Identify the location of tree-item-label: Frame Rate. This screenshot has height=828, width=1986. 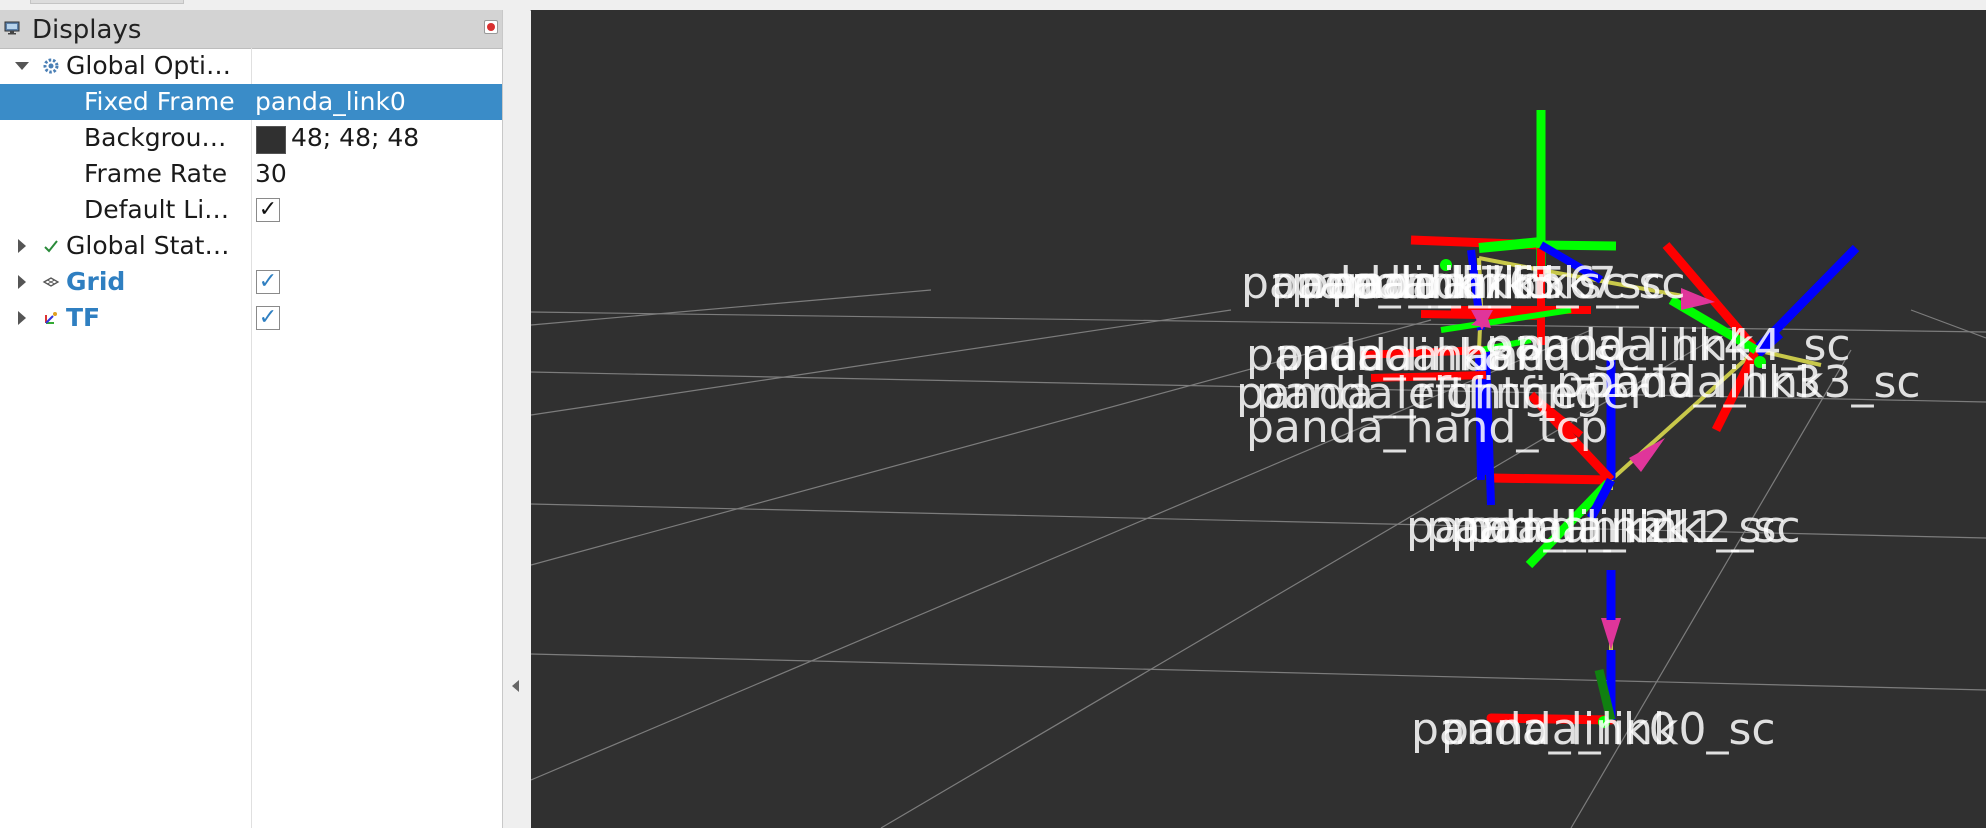
(156, 173).